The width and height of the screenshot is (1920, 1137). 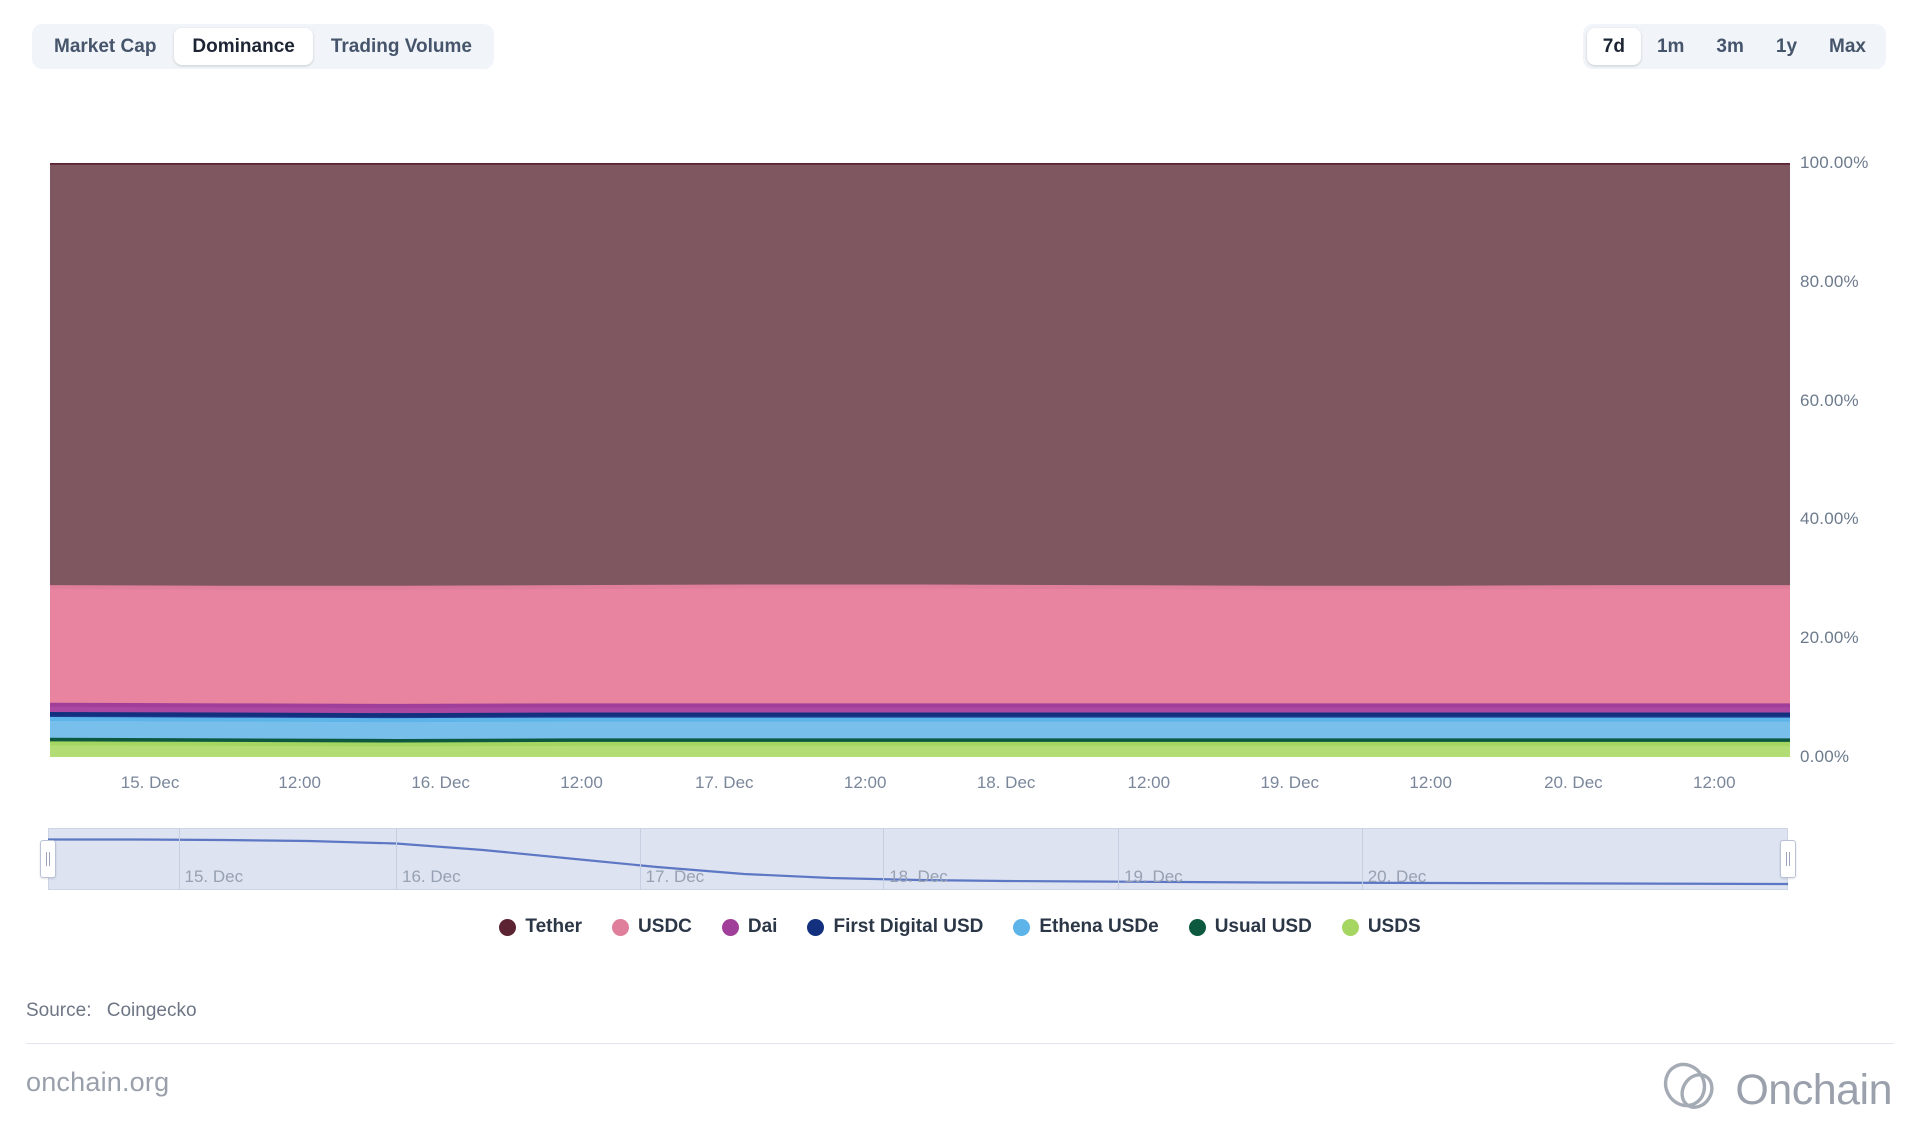 What do you see at coordinates (918, 876) in the screenshot?
I see `navigator-date-label: 18. Dec` at bounding box center [918, 876].